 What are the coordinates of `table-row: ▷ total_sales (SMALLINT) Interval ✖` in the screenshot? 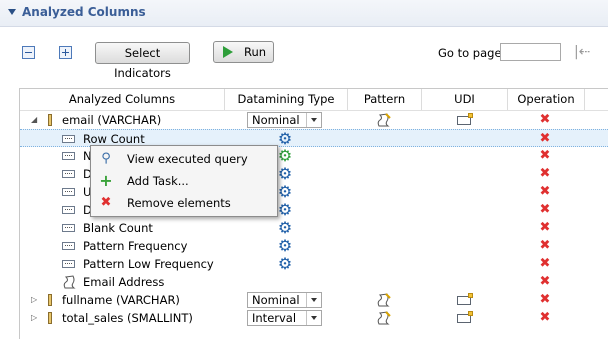 It's located at (314, 318).